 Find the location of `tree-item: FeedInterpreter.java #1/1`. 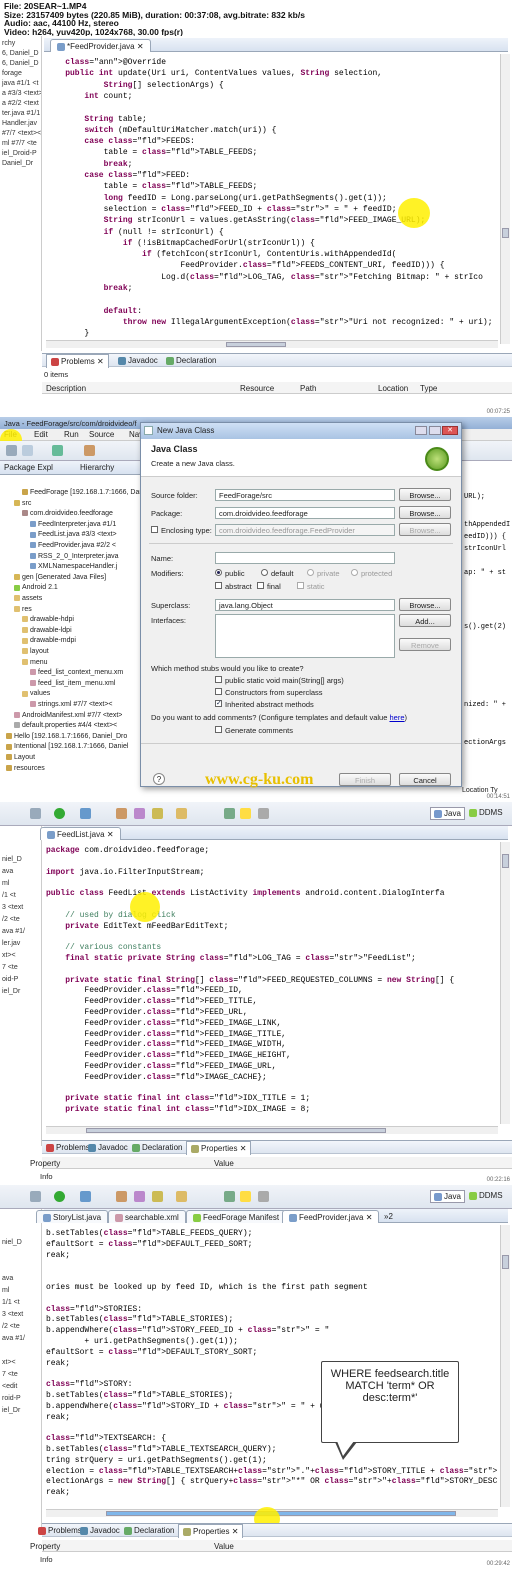

tree-item: FeedInterpreter.java #1/1 is located at coordinates (73, 524).